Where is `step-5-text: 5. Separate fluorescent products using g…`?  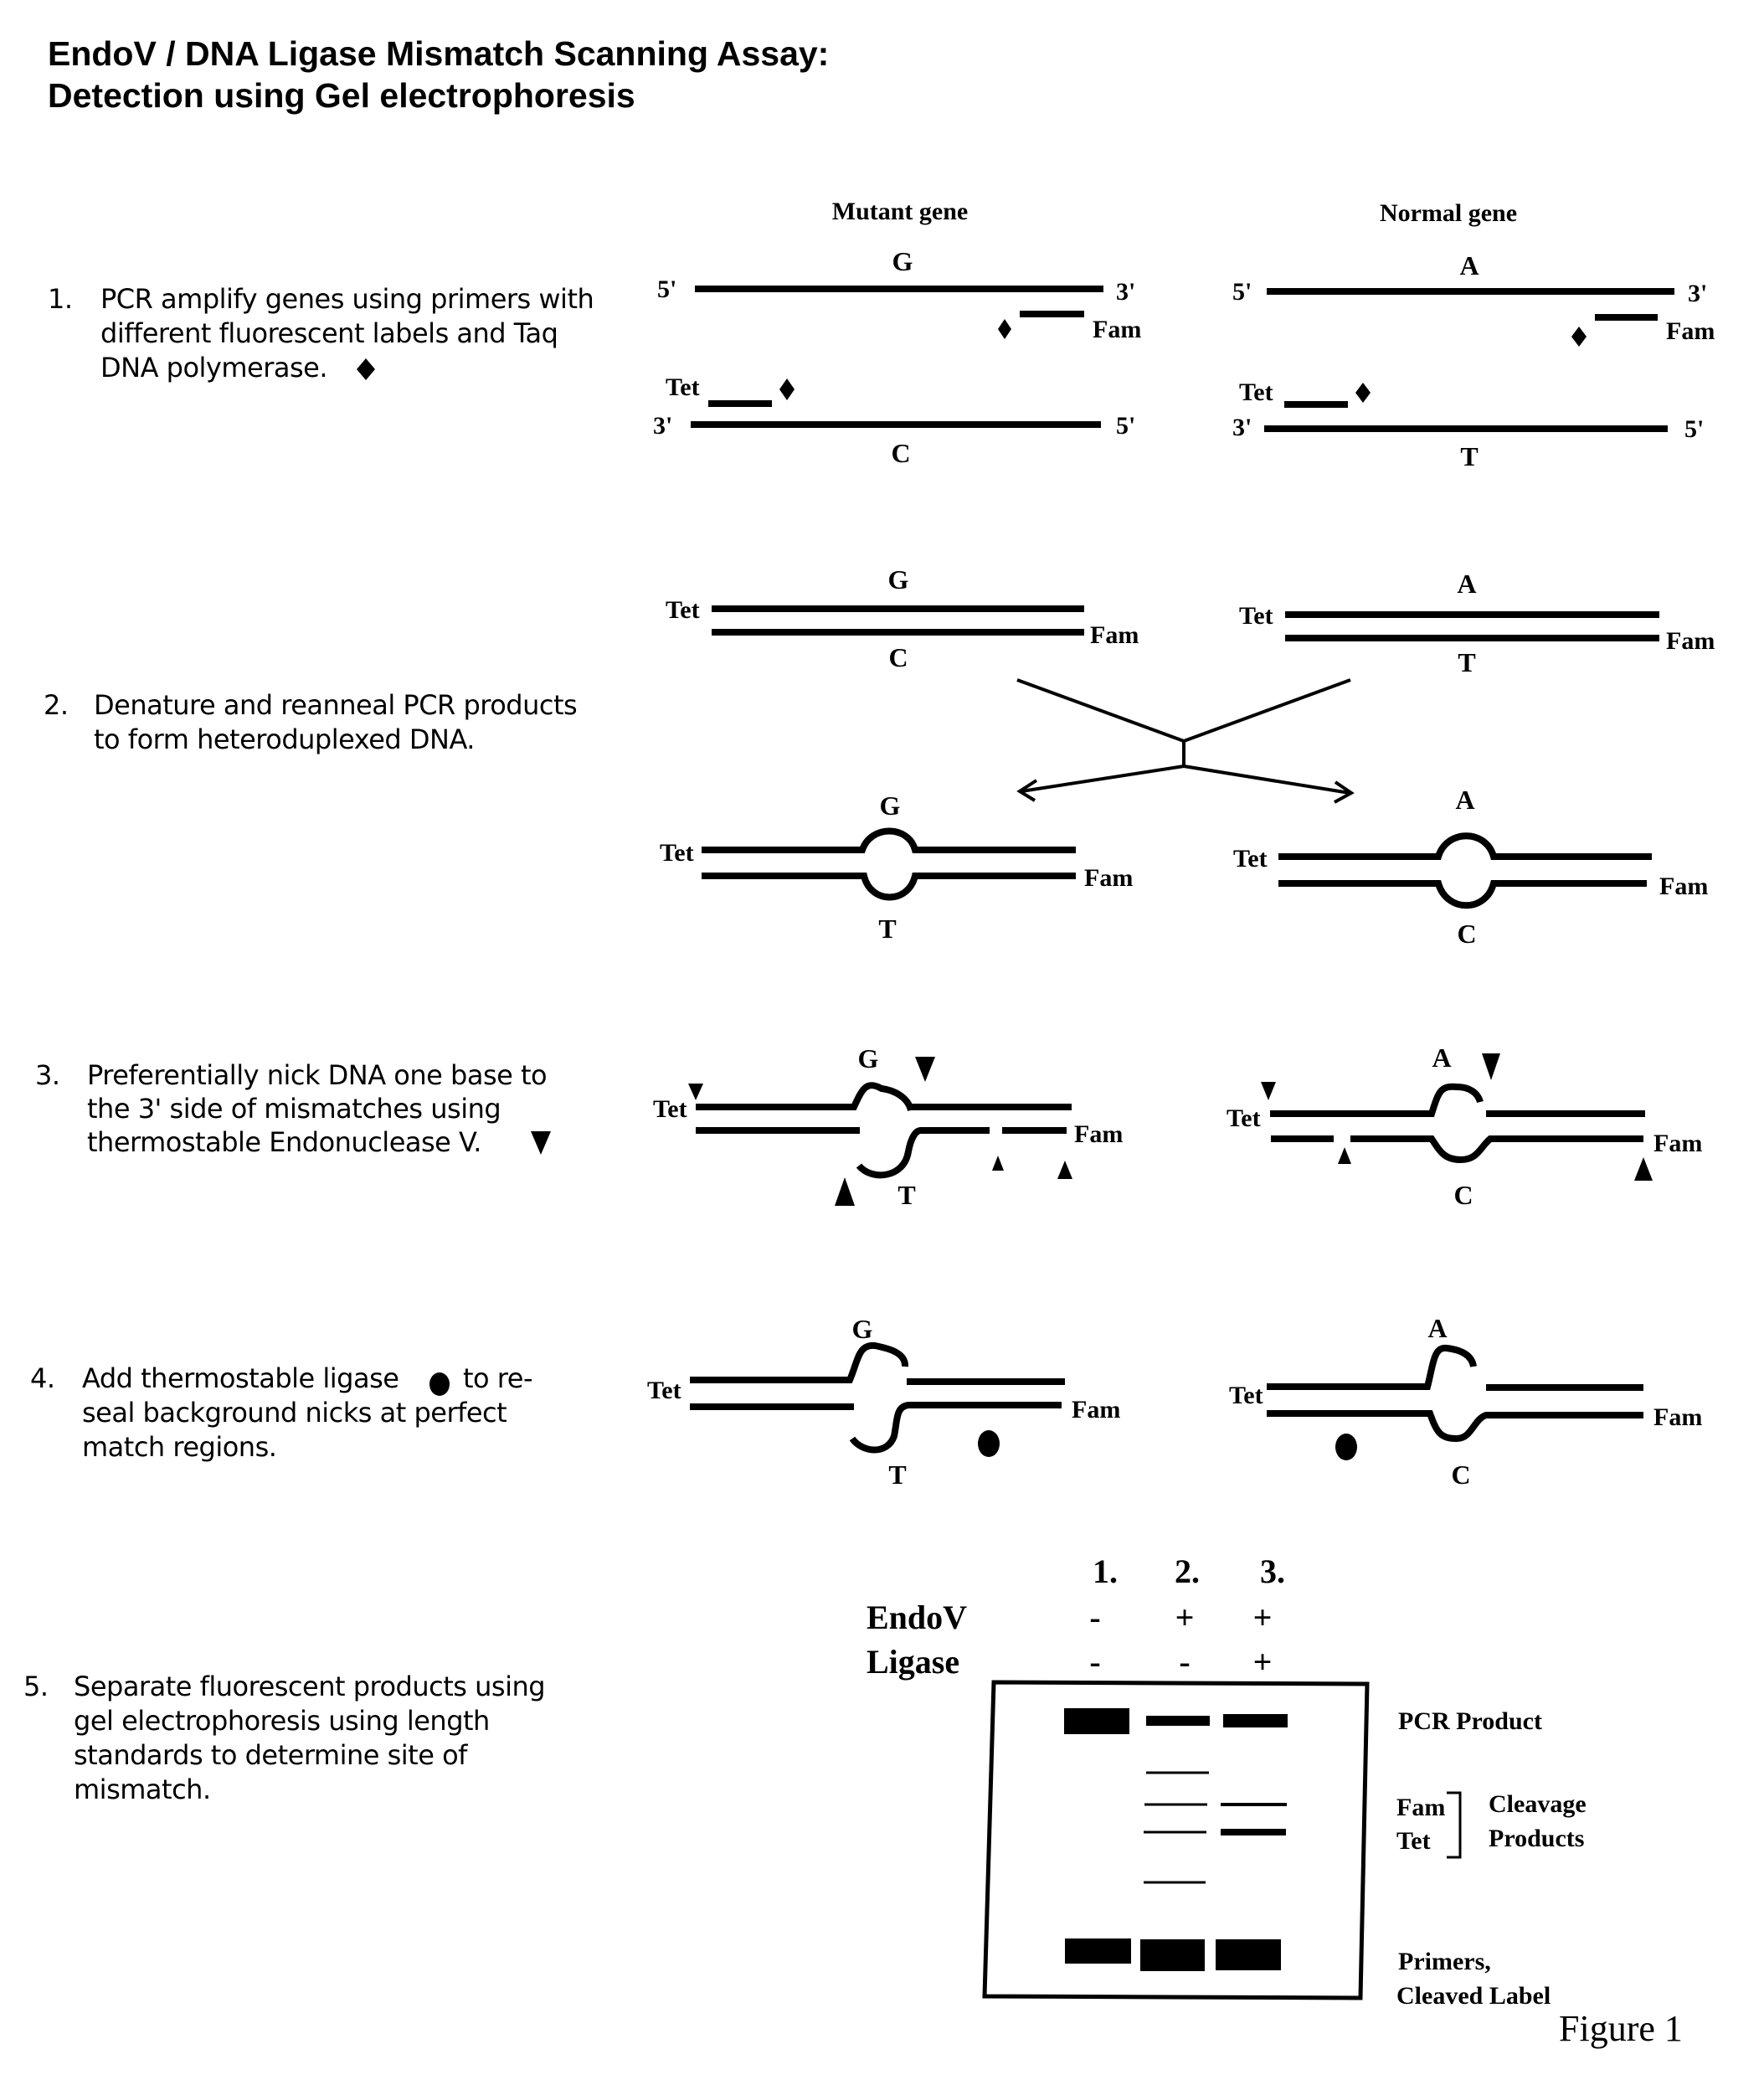
step-5-text: 5. Separate fluorescent products using g… is located at coordinates (284, 1738).